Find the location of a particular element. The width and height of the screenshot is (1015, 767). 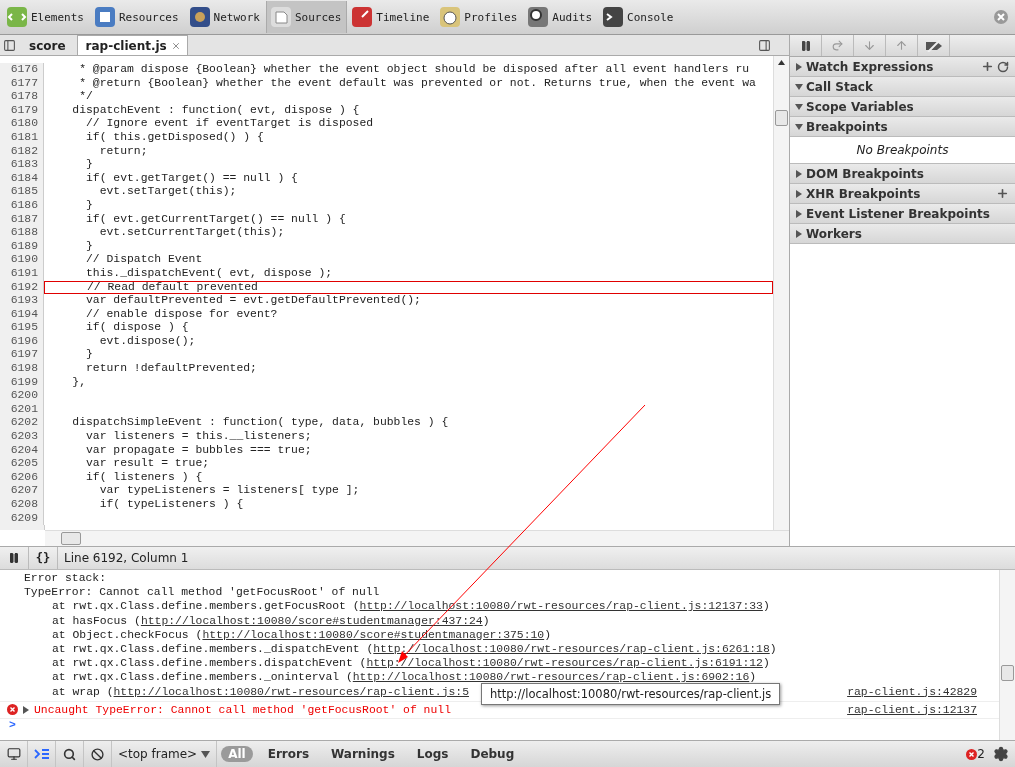

line-number: 6207 is located at coordinates (22, 491).